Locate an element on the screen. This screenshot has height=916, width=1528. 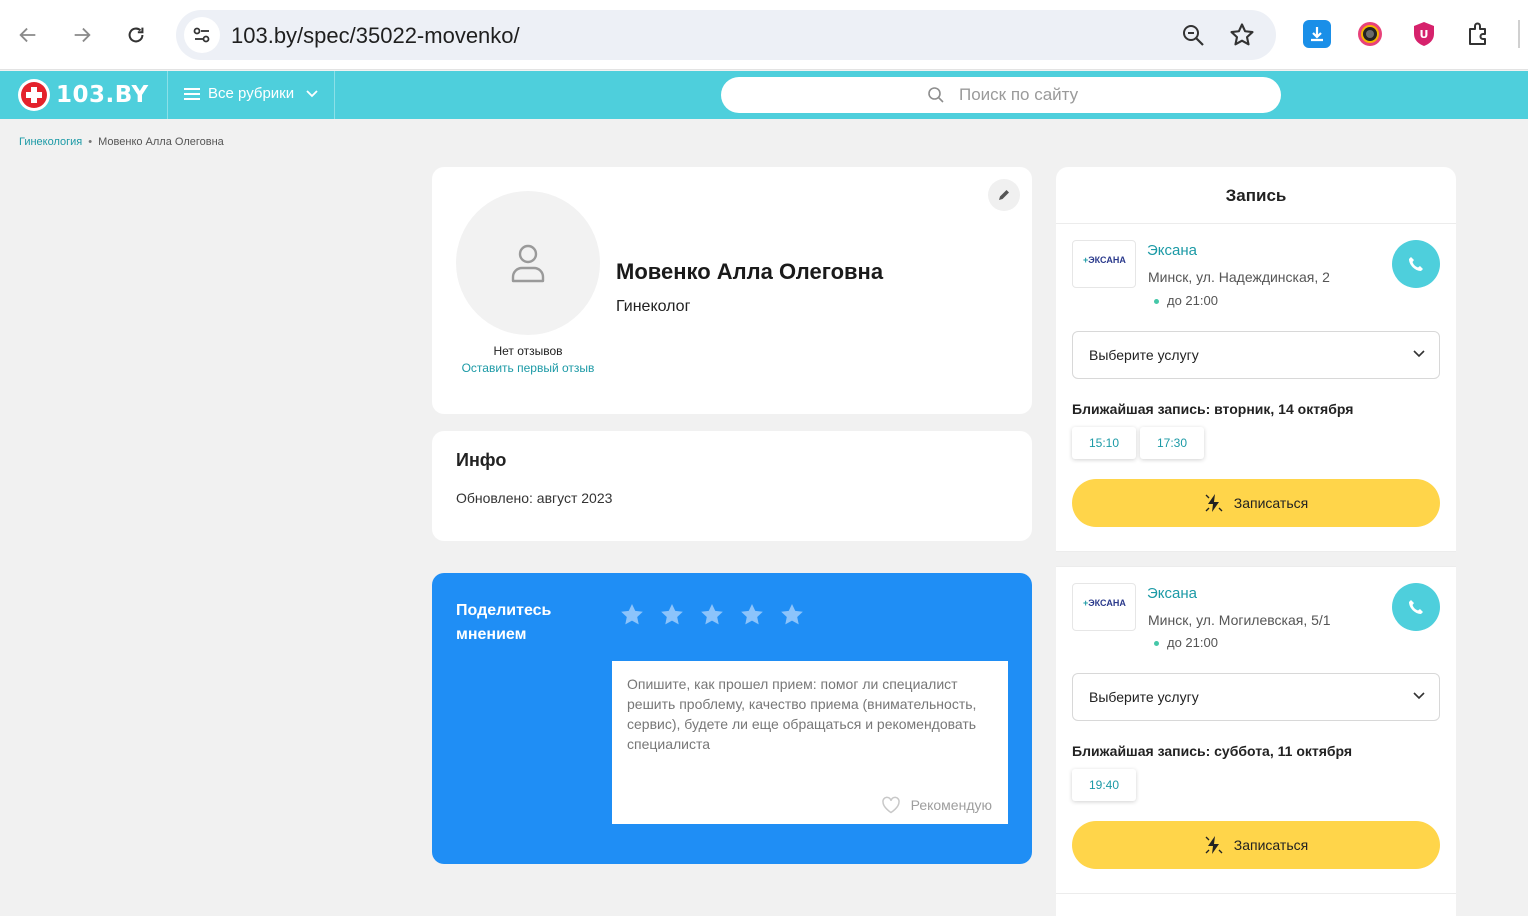
toolbar-divider is located at coordinates (1519, 34).